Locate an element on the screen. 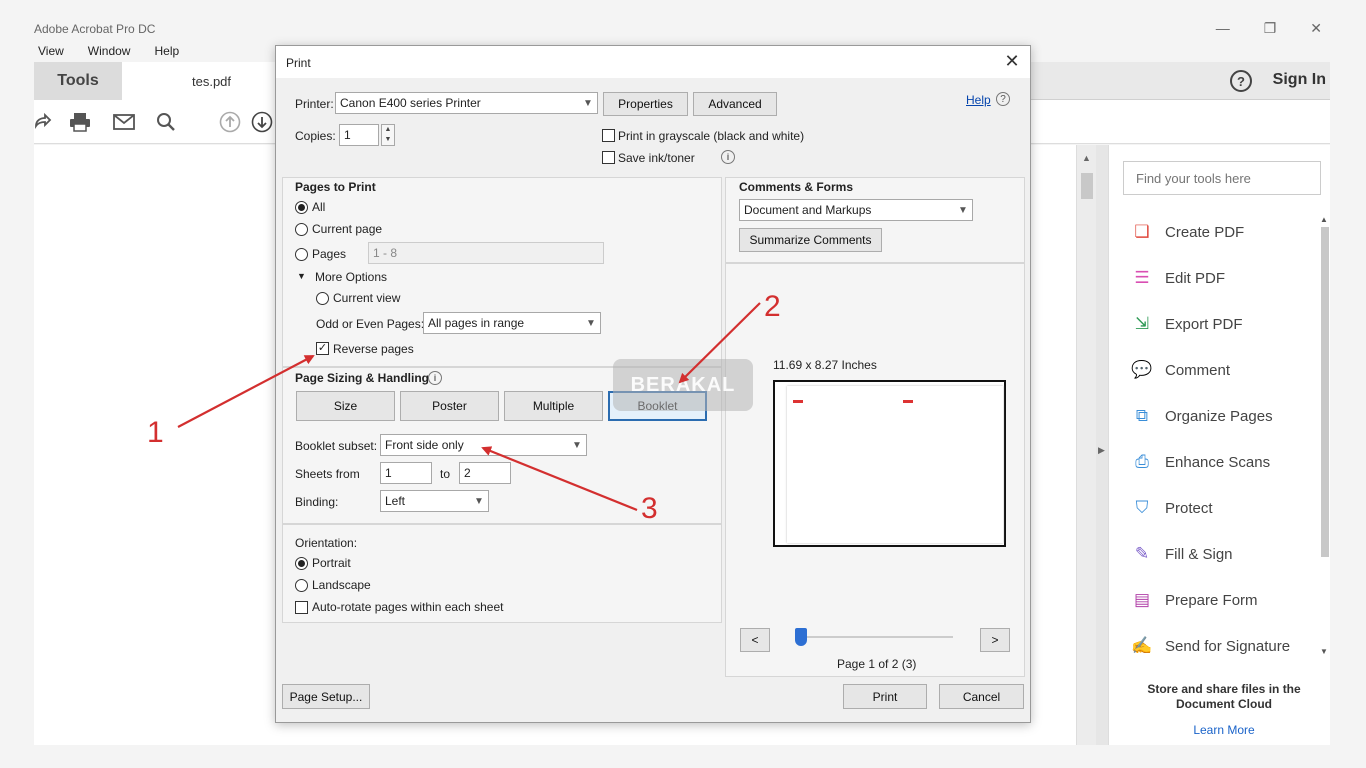 This screenshot has width=1366, height=768. annotation-label-3: 3 is located at coordinates (649, 508).